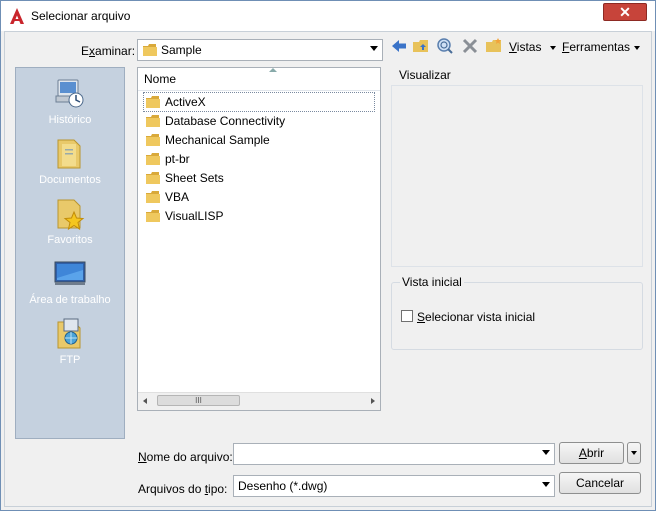  What do you see at coordinates (259, 197) in the screenshot?
I see `list-item: VBA` at bounding box center [259, 197].